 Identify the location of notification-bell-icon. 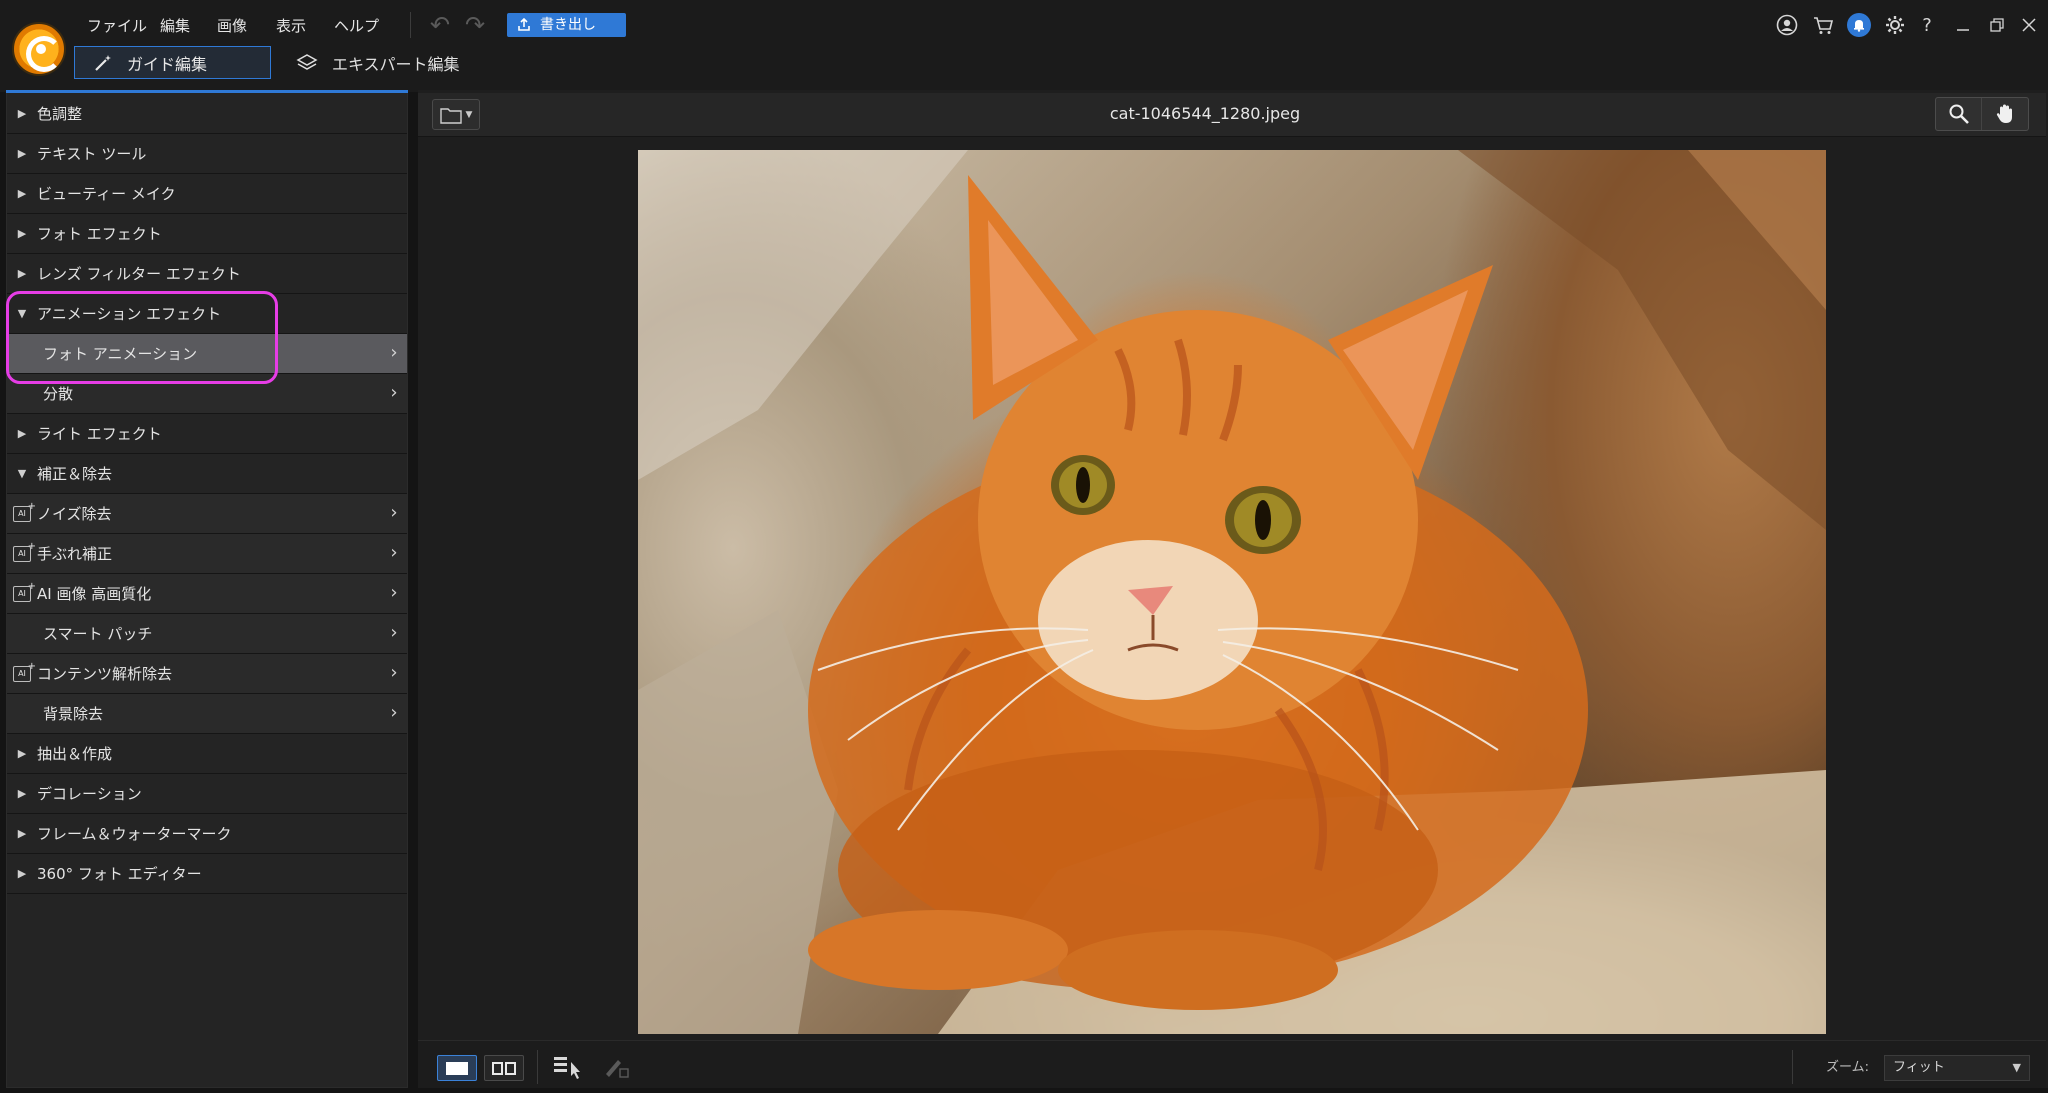
(1859, 25).